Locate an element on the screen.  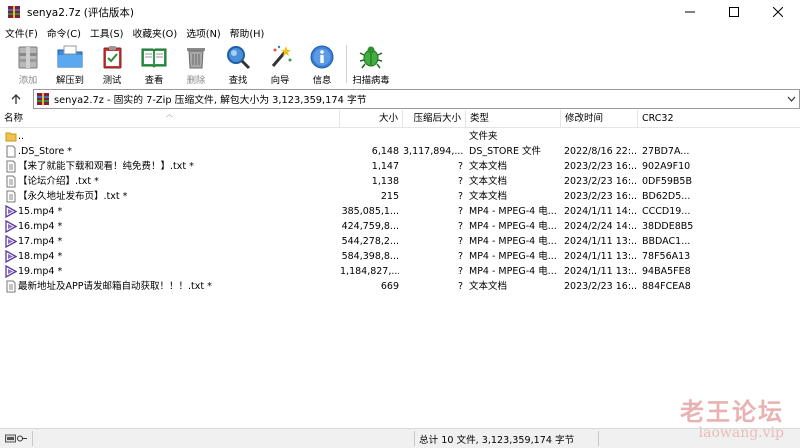
column-header-crc: CRC32 is located at coordinates (719, 119).